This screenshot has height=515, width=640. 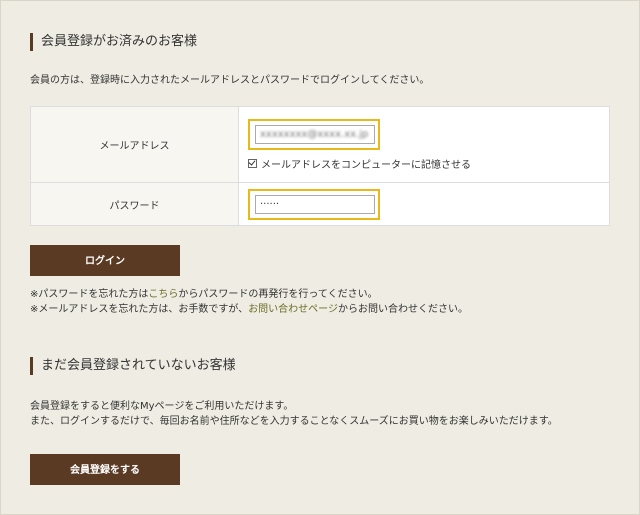 What do you see at coordinates (163, 294) in the screenshot?
I see `forgot-password-link: こちら` at bounding box center [163, 294].